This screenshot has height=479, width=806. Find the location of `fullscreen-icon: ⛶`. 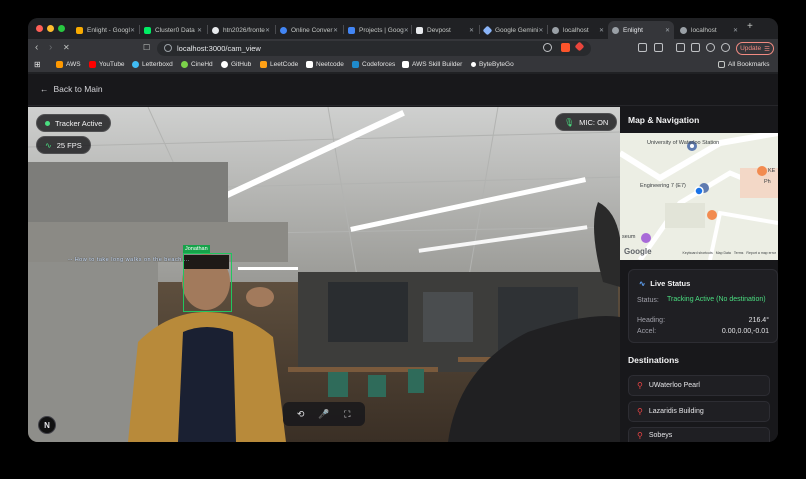

fullscreen-icon: ⛶ is located at coordinates (347, 414).